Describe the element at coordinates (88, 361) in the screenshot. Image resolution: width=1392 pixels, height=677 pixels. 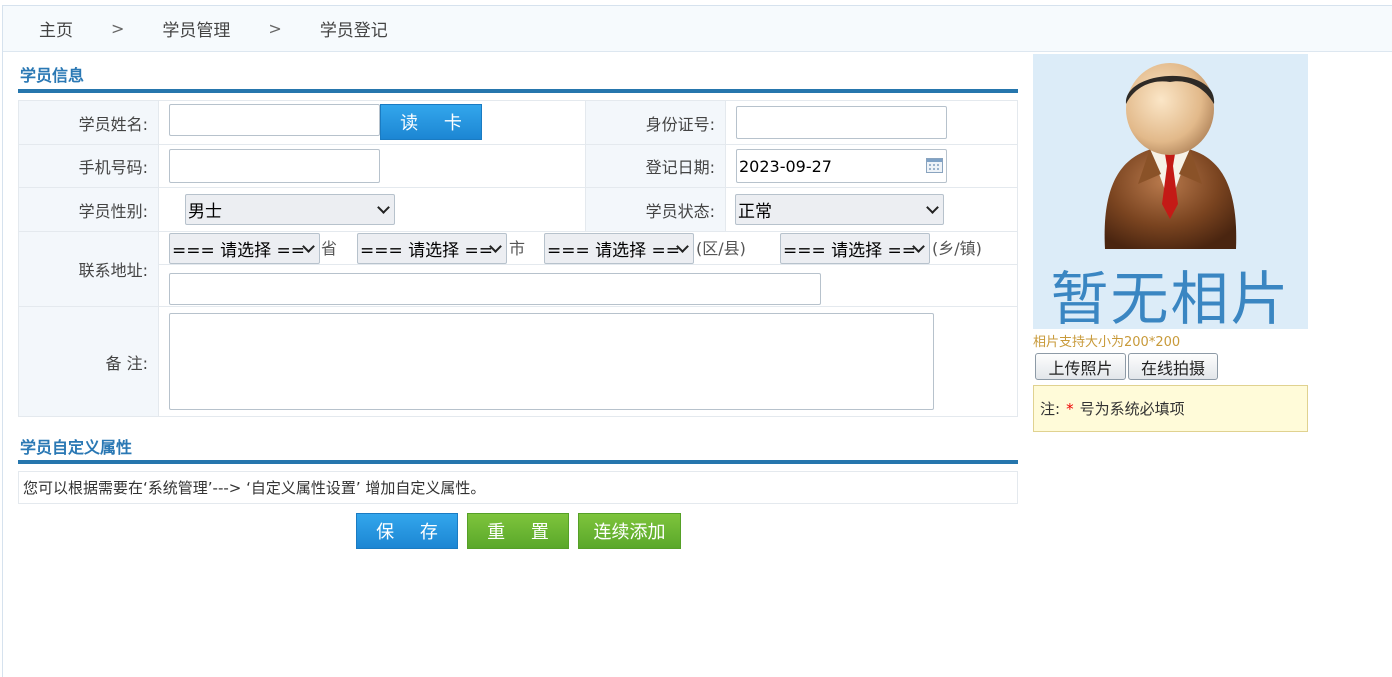
I see `remark-label: 备 注:` at that location.